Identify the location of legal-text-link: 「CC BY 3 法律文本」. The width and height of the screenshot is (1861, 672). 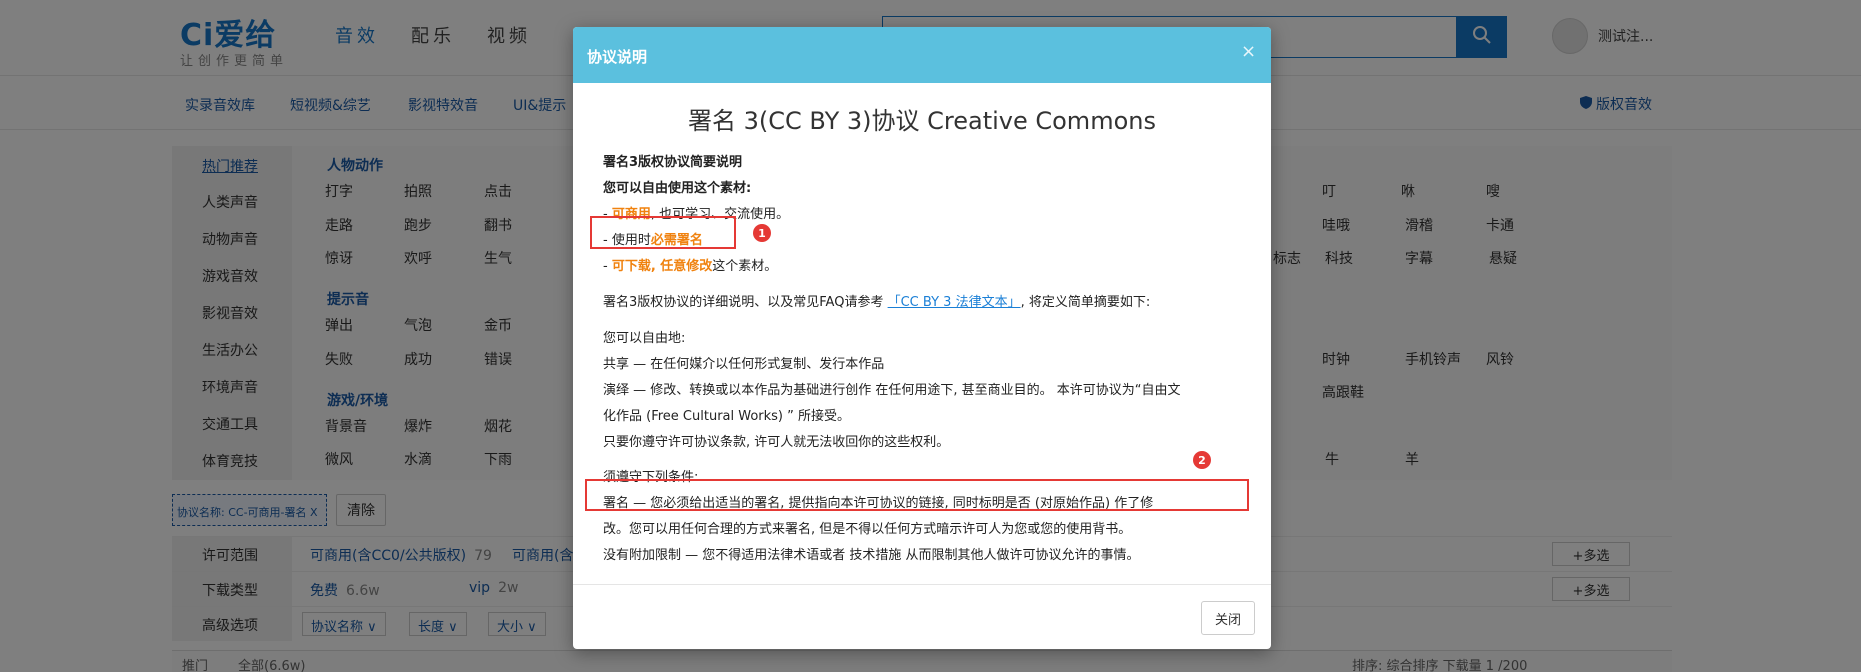
(954, 302).